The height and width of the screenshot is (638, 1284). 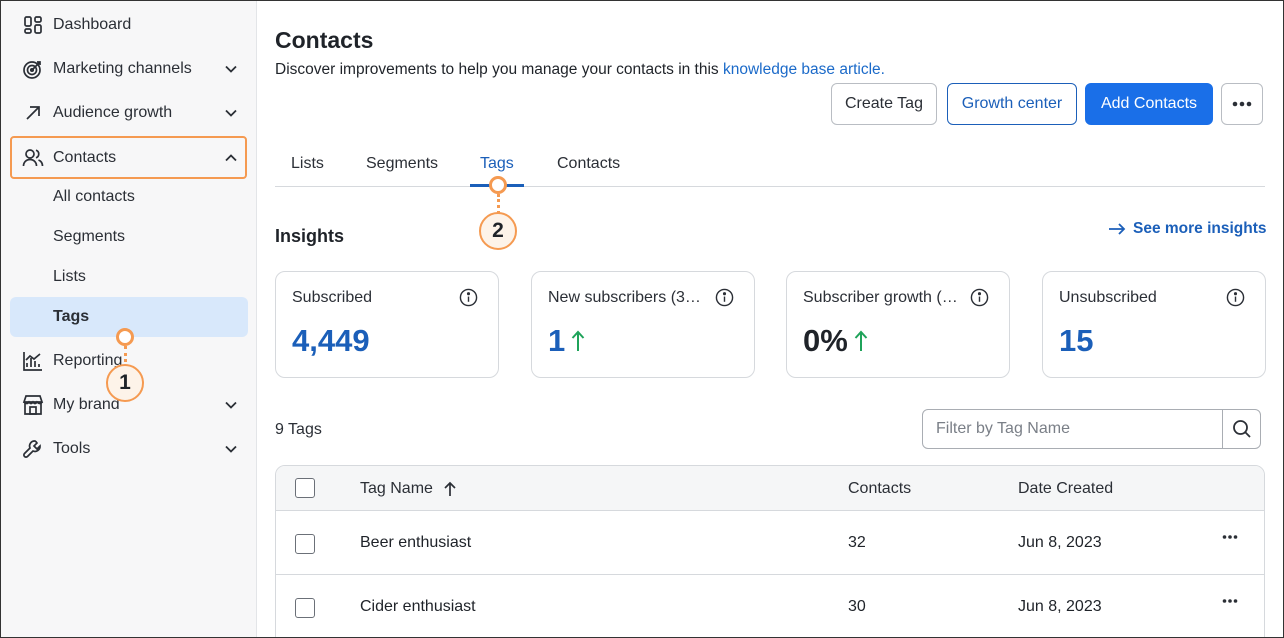 I want to click on column-header-contacts: Contacts, so click(x=879, y=489).